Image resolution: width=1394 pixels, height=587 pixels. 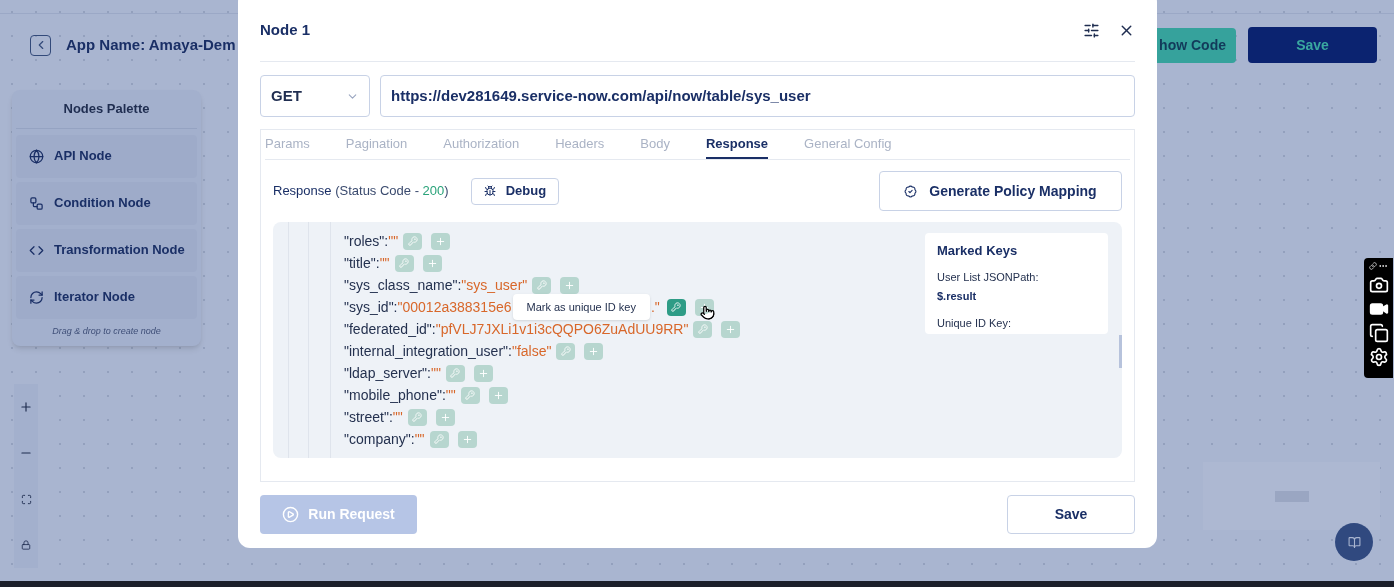 What do you see at coordinates (1000, 191) in the screenshot?
I see `generate-policy-button: Generate Policy Mapping` at bounding box center [1000, 191].